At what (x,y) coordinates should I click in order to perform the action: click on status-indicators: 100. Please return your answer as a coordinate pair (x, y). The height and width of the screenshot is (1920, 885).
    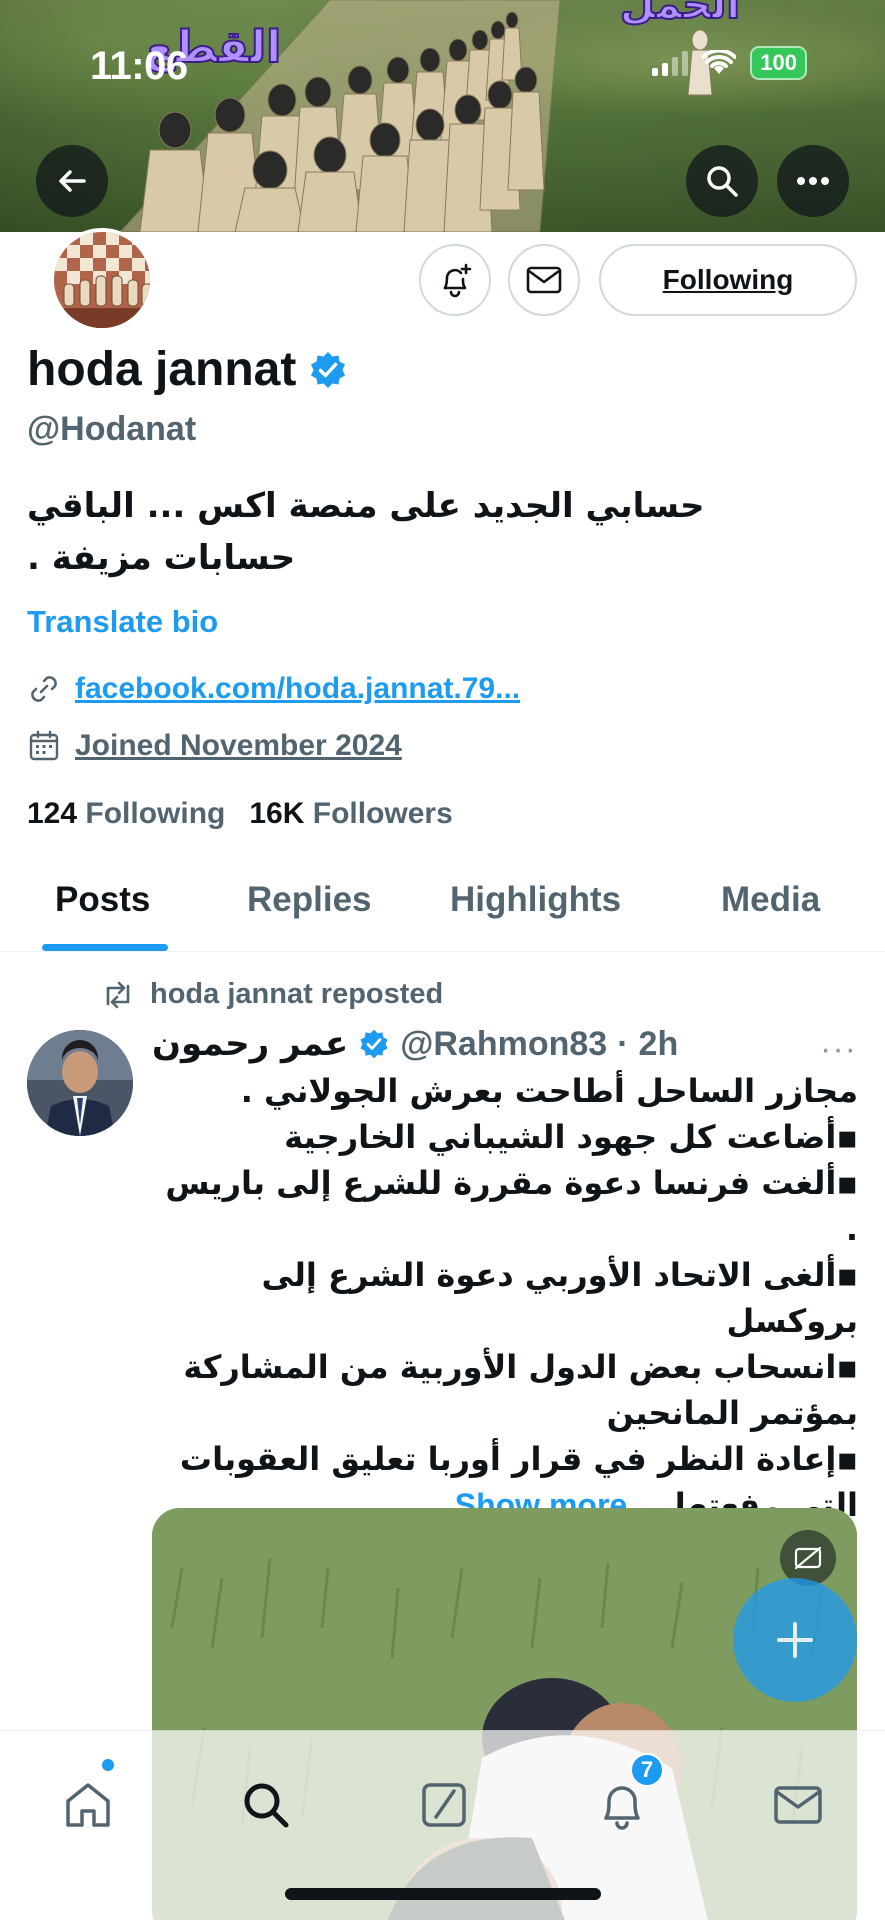
    Looking at the image, I should click on (729, 63).